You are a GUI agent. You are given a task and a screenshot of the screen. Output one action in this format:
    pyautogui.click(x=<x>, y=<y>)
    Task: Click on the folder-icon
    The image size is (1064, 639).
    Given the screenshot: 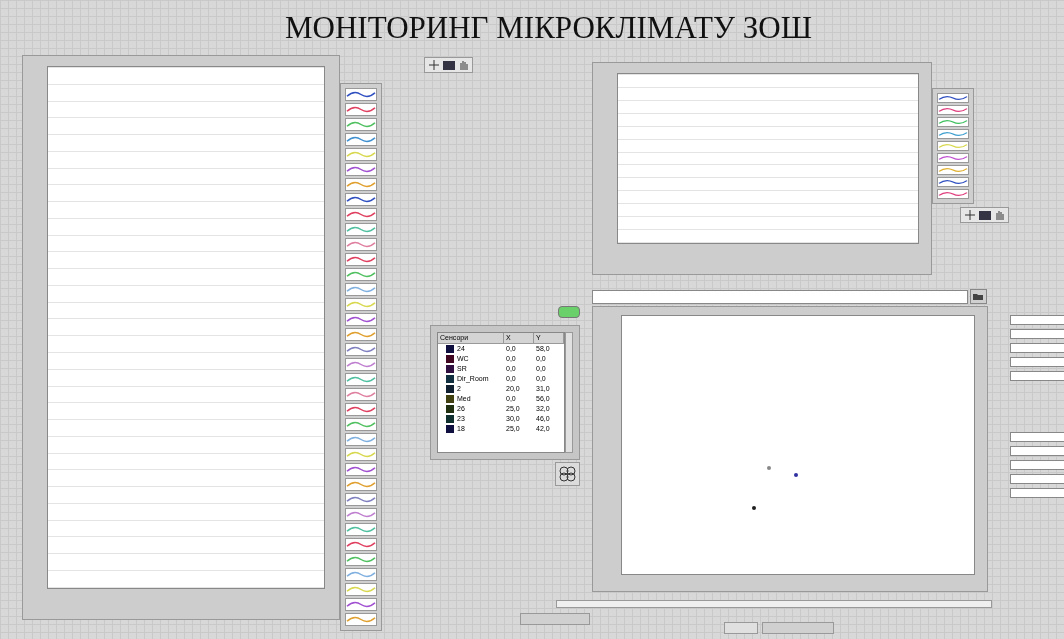 What is the action you would take?
    pyautogui.click(x=978, y=296)
    